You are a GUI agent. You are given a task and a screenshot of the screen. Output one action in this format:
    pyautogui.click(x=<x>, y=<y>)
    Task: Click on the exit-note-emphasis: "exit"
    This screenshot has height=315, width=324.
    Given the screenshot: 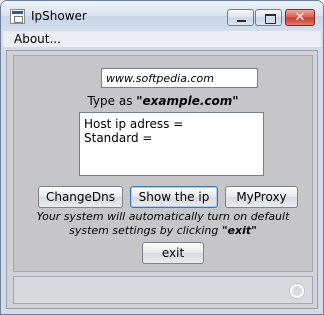 What is the action you would take?
    pyautogui.click(x=239, y=230)
    